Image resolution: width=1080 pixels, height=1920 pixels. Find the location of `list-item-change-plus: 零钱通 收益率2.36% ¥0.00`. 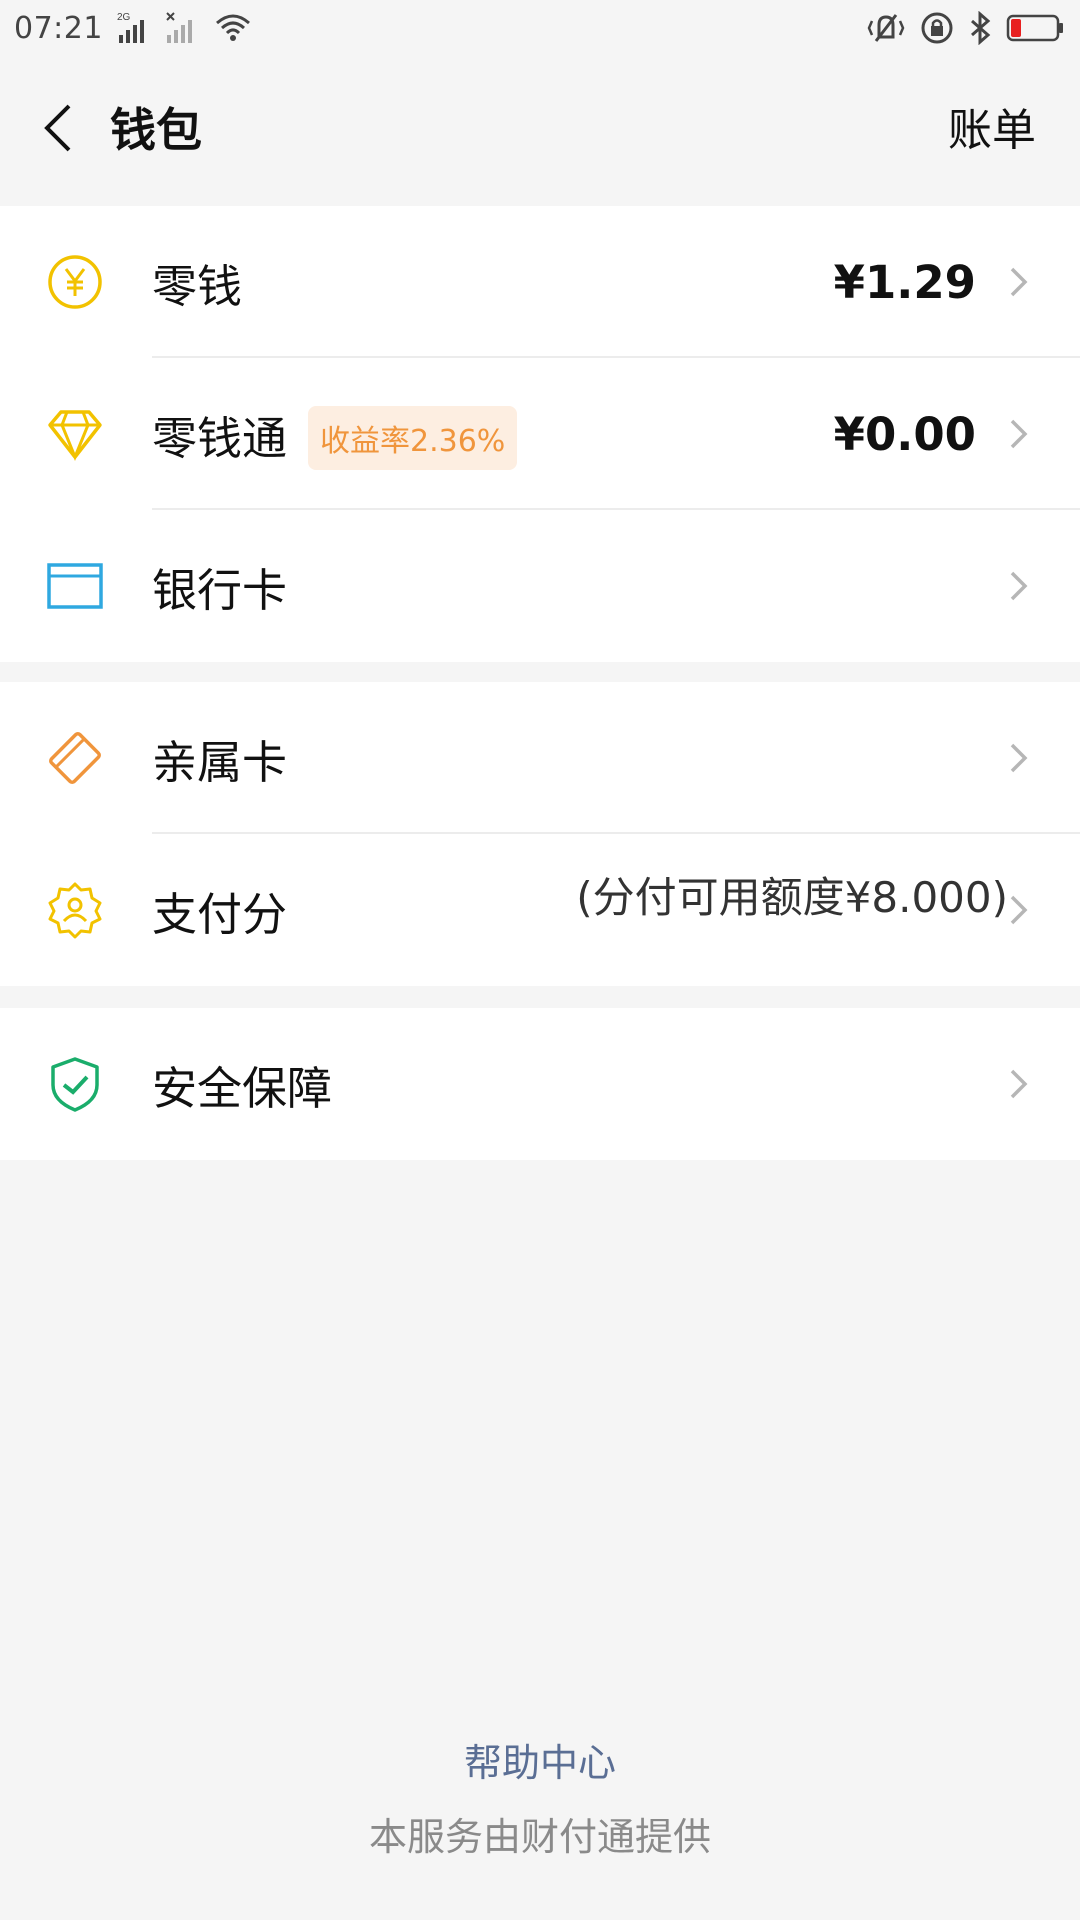

list-item-change-plus: 零钱通 收益率2.36% ¥0.00 is located at coordinates (540, 434).